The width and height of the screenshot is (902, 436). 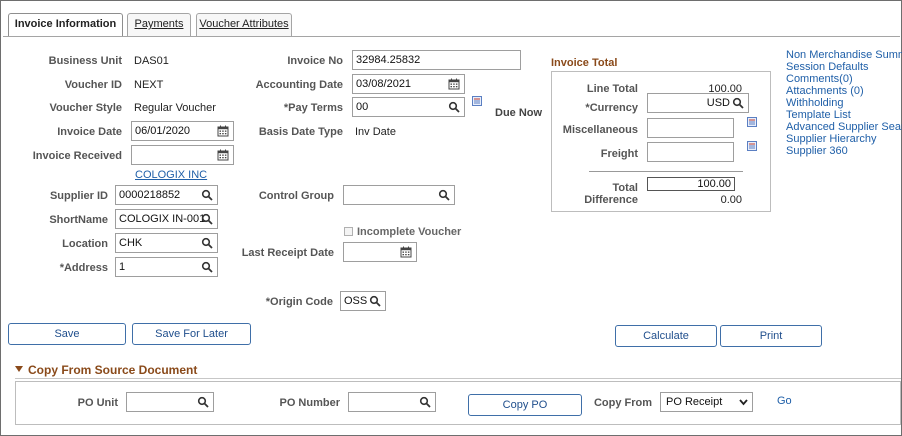 What do you see at coordinates (85, 61) in the screenshot?
I see `business-unit-label: Business Unit` at bounding box center [85, 61].